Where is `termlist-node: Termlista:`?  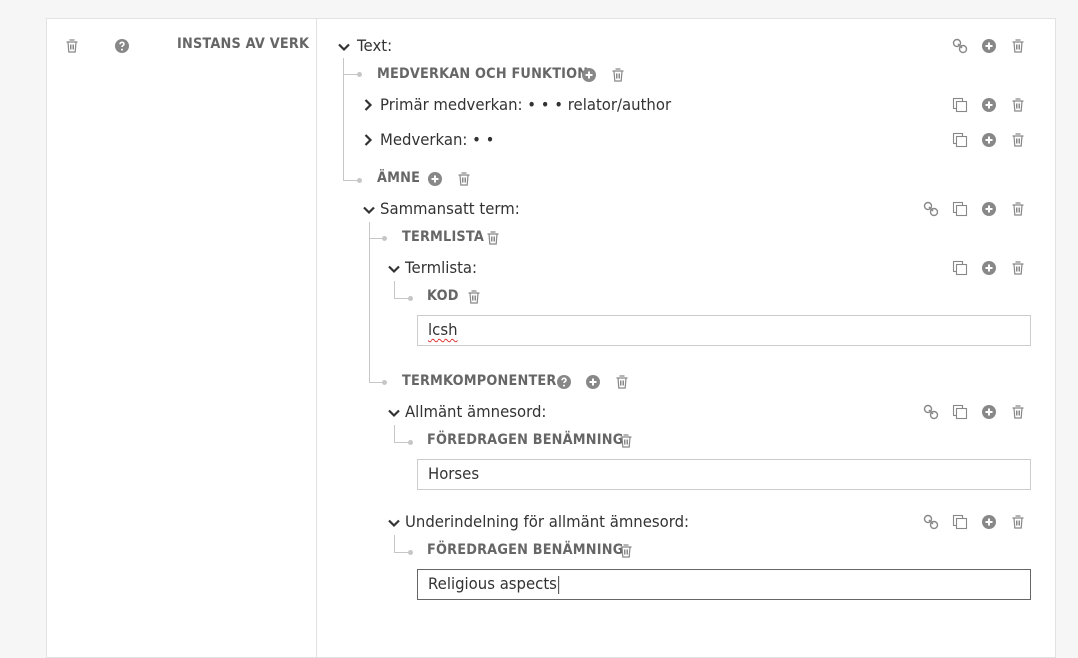
termlist-node: Termlista: is located at coordinates (441, 267).